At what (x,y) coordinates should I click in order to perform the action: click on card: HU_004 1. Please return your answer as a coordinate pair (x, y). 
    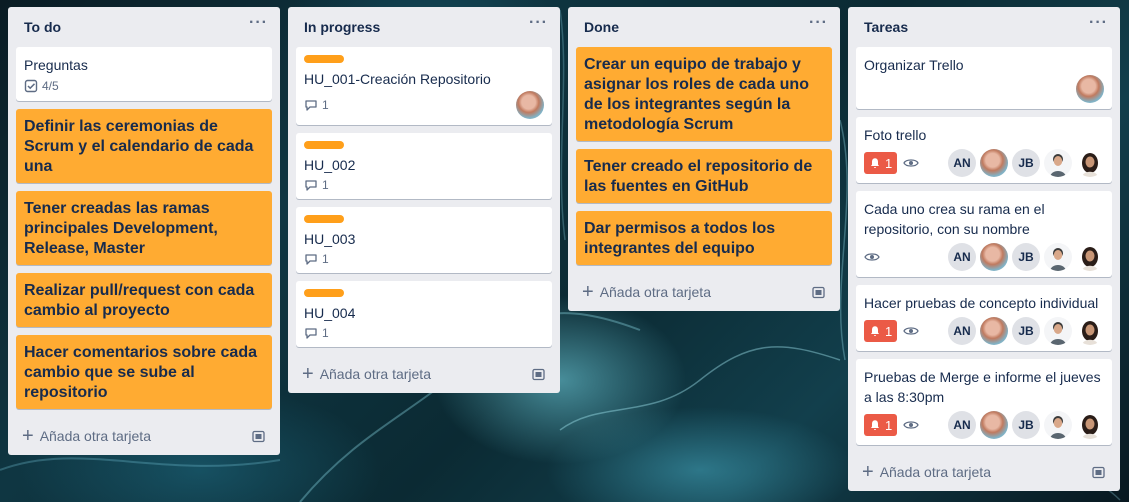
    Looking at the image, I should click on (424, 314).